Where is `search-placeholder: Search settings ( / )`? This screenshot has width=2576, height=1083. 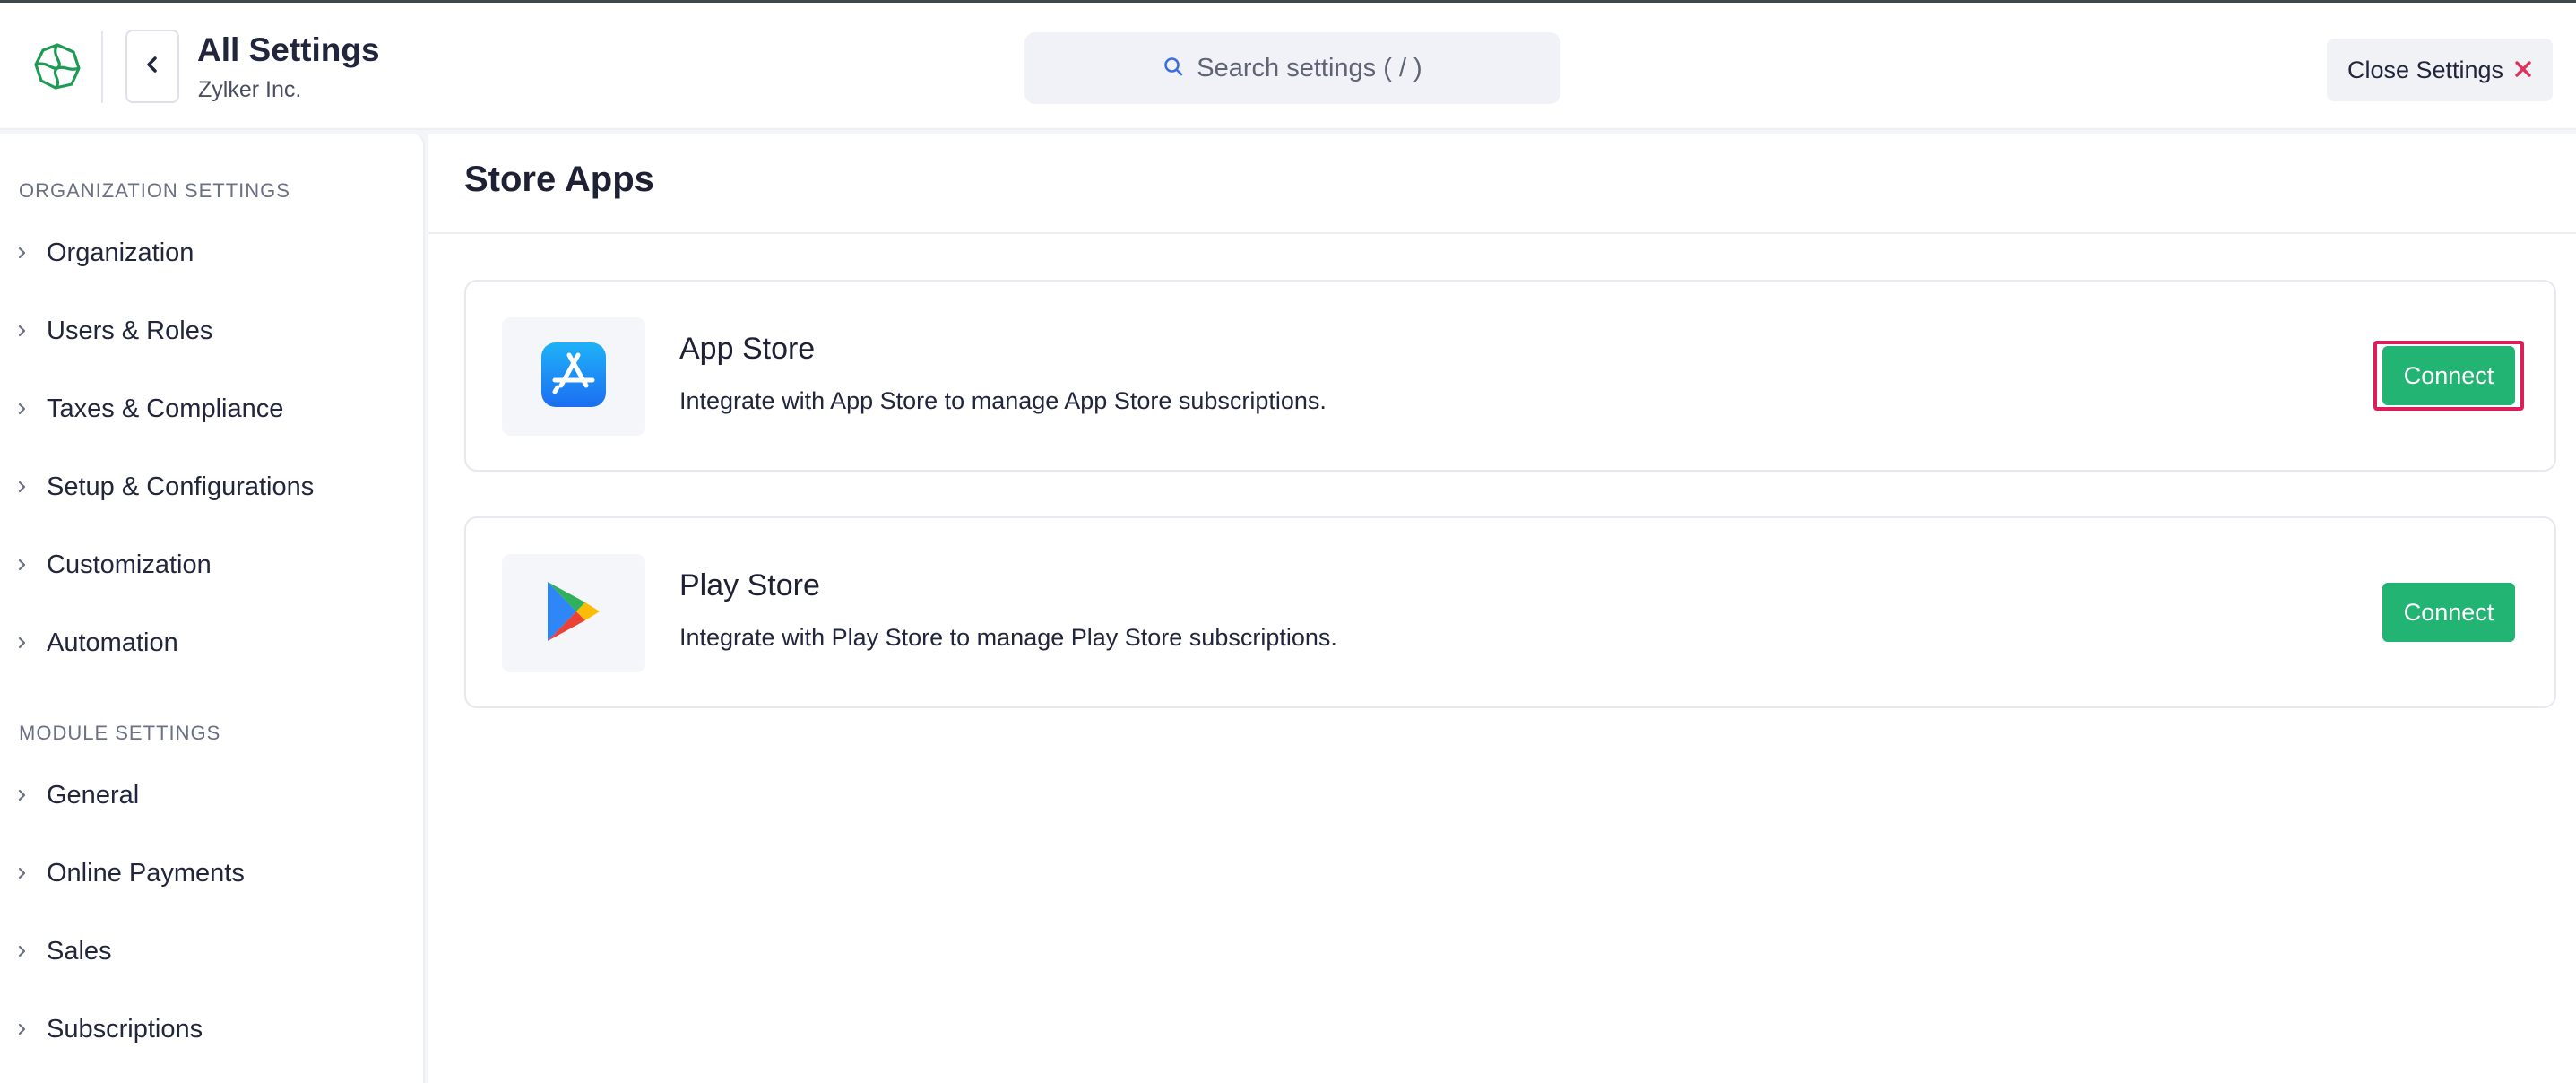 search-placeholder: Search settings ( / ) is located at coordinates (1309, 68).